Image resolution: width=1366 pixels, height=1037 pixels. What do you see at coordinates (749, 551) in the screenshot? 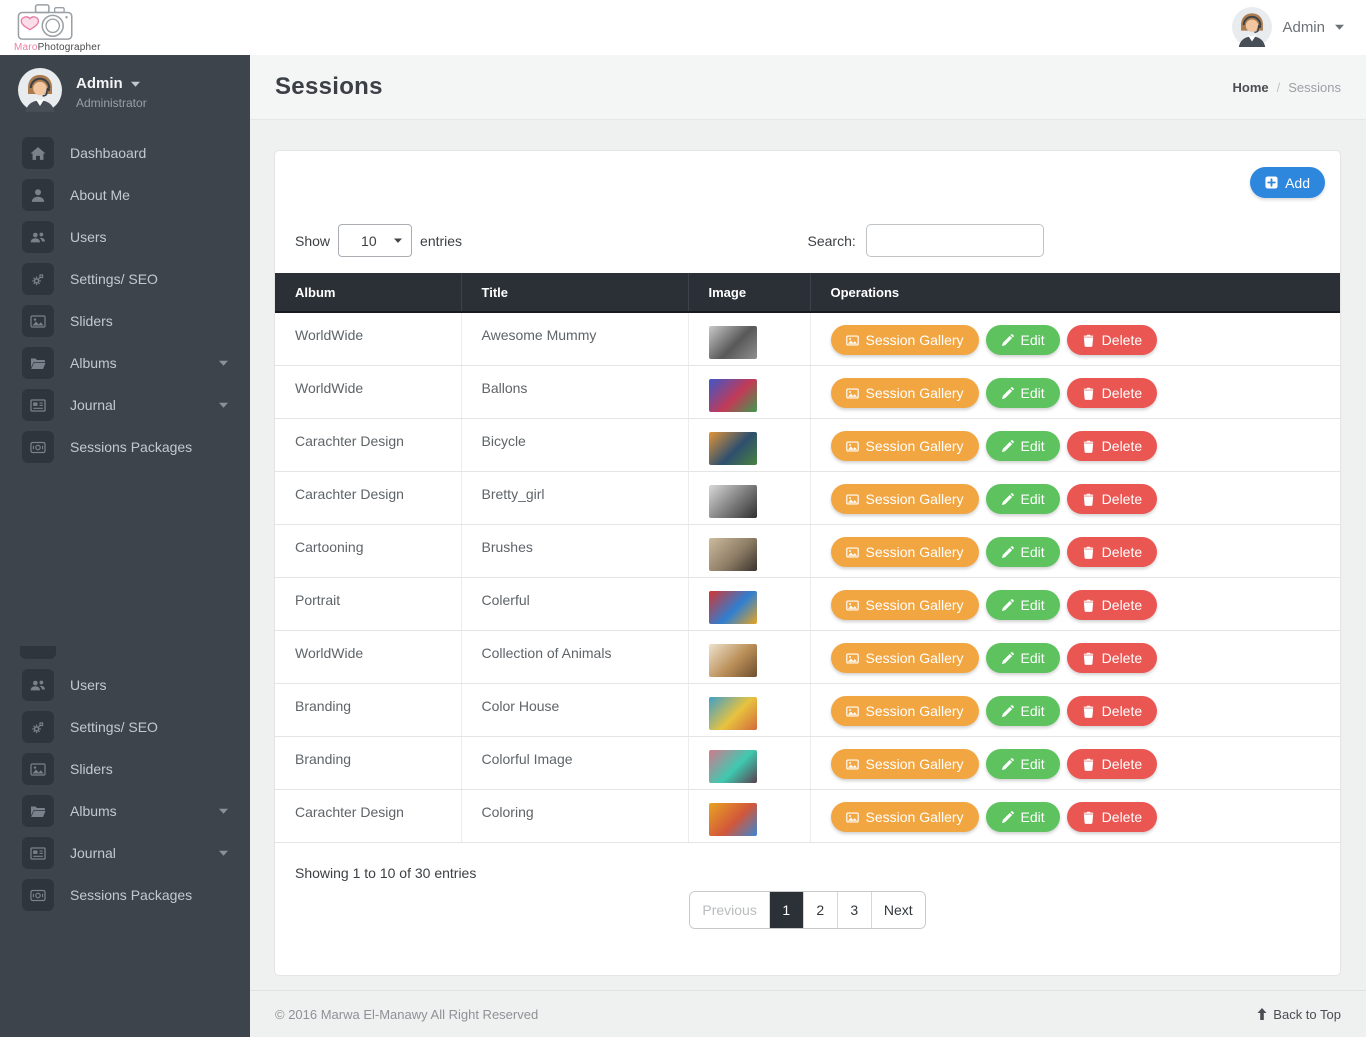
I see `image-cell` at bounding box center [749, 551].